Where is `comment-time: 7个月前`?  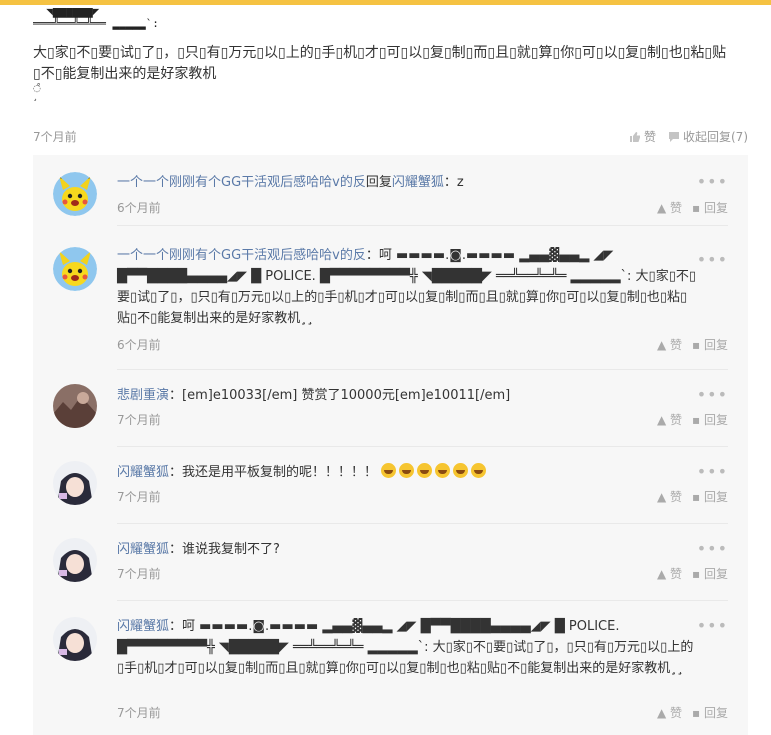 comment-time: 7个月前 is located at coordinates (55, 137).